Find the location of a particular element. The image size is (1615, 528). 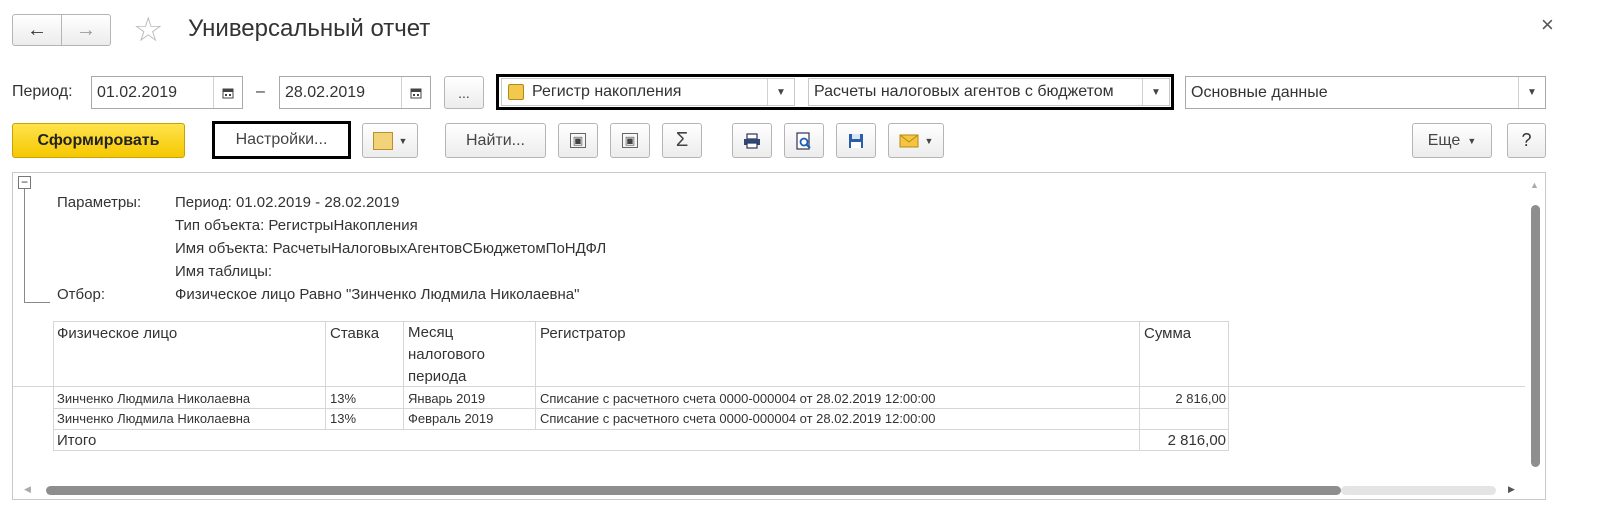

arrow-right-icon: → is located at coordinates (86, 29).